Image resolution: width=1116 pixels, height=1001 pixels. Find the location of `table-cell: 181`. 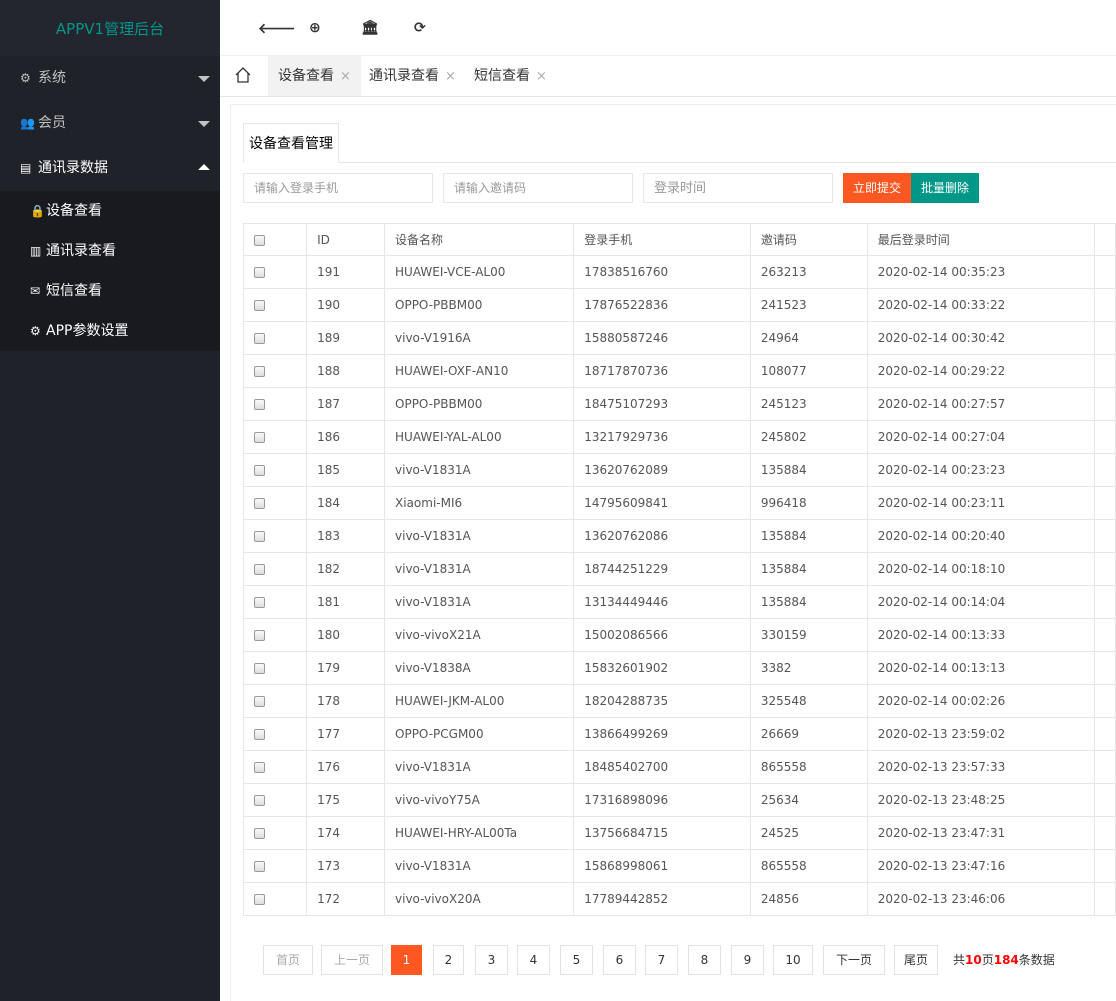

table-cell: 181 is located at coordinates (345, 602).